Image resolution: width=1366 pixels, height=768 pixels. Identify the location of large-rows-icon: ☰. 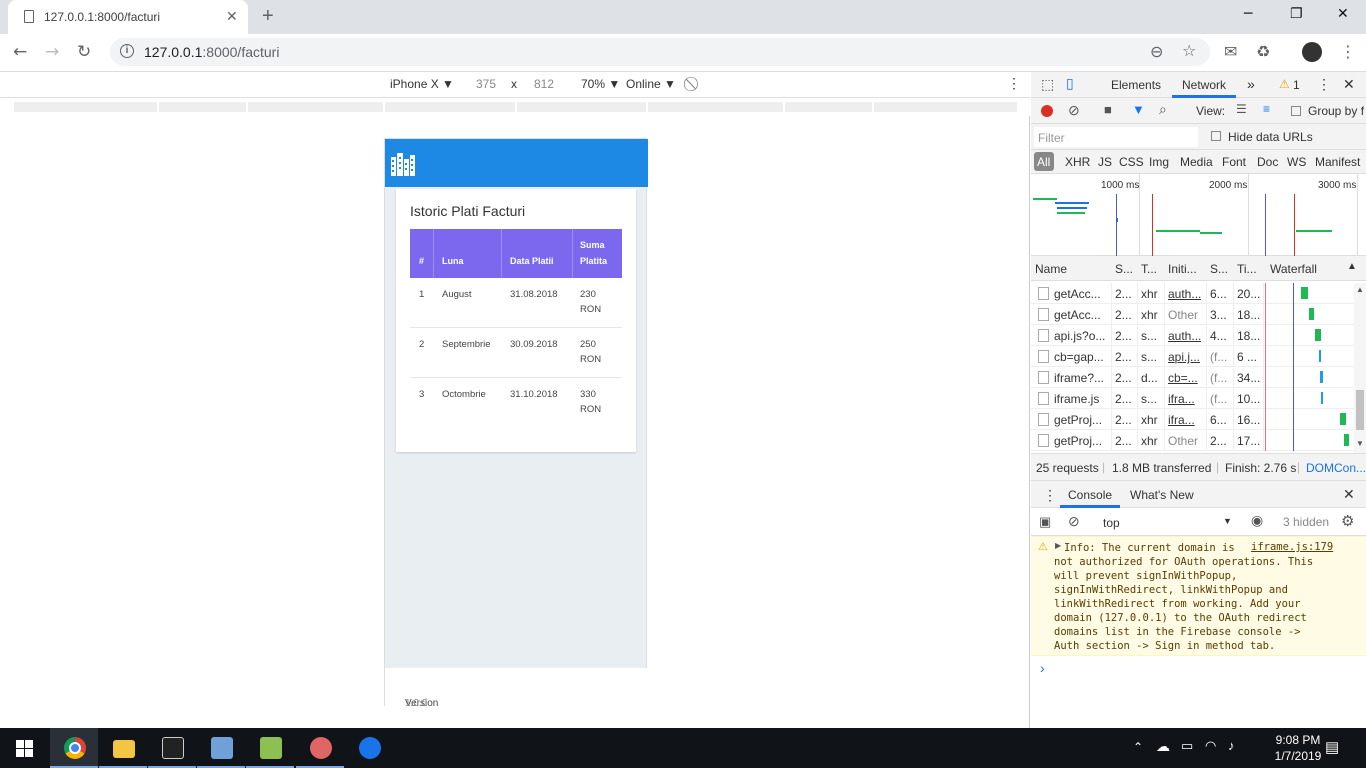
(1241, 109).